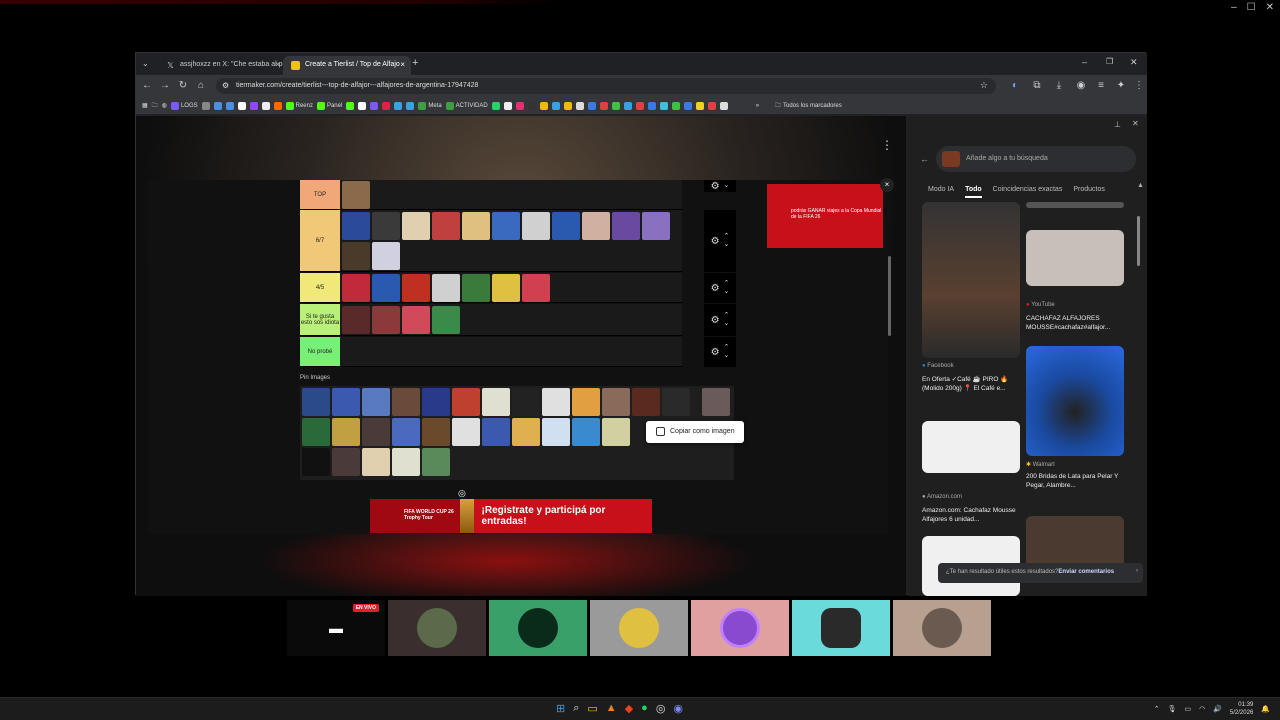 Image resolution: width=1280 pixels, height=720 pixels. What do you see at coordinates (941, 192) in the screenshot?
I see `tab-modo-ia: Modo IA` at bounding box center [941, 192].